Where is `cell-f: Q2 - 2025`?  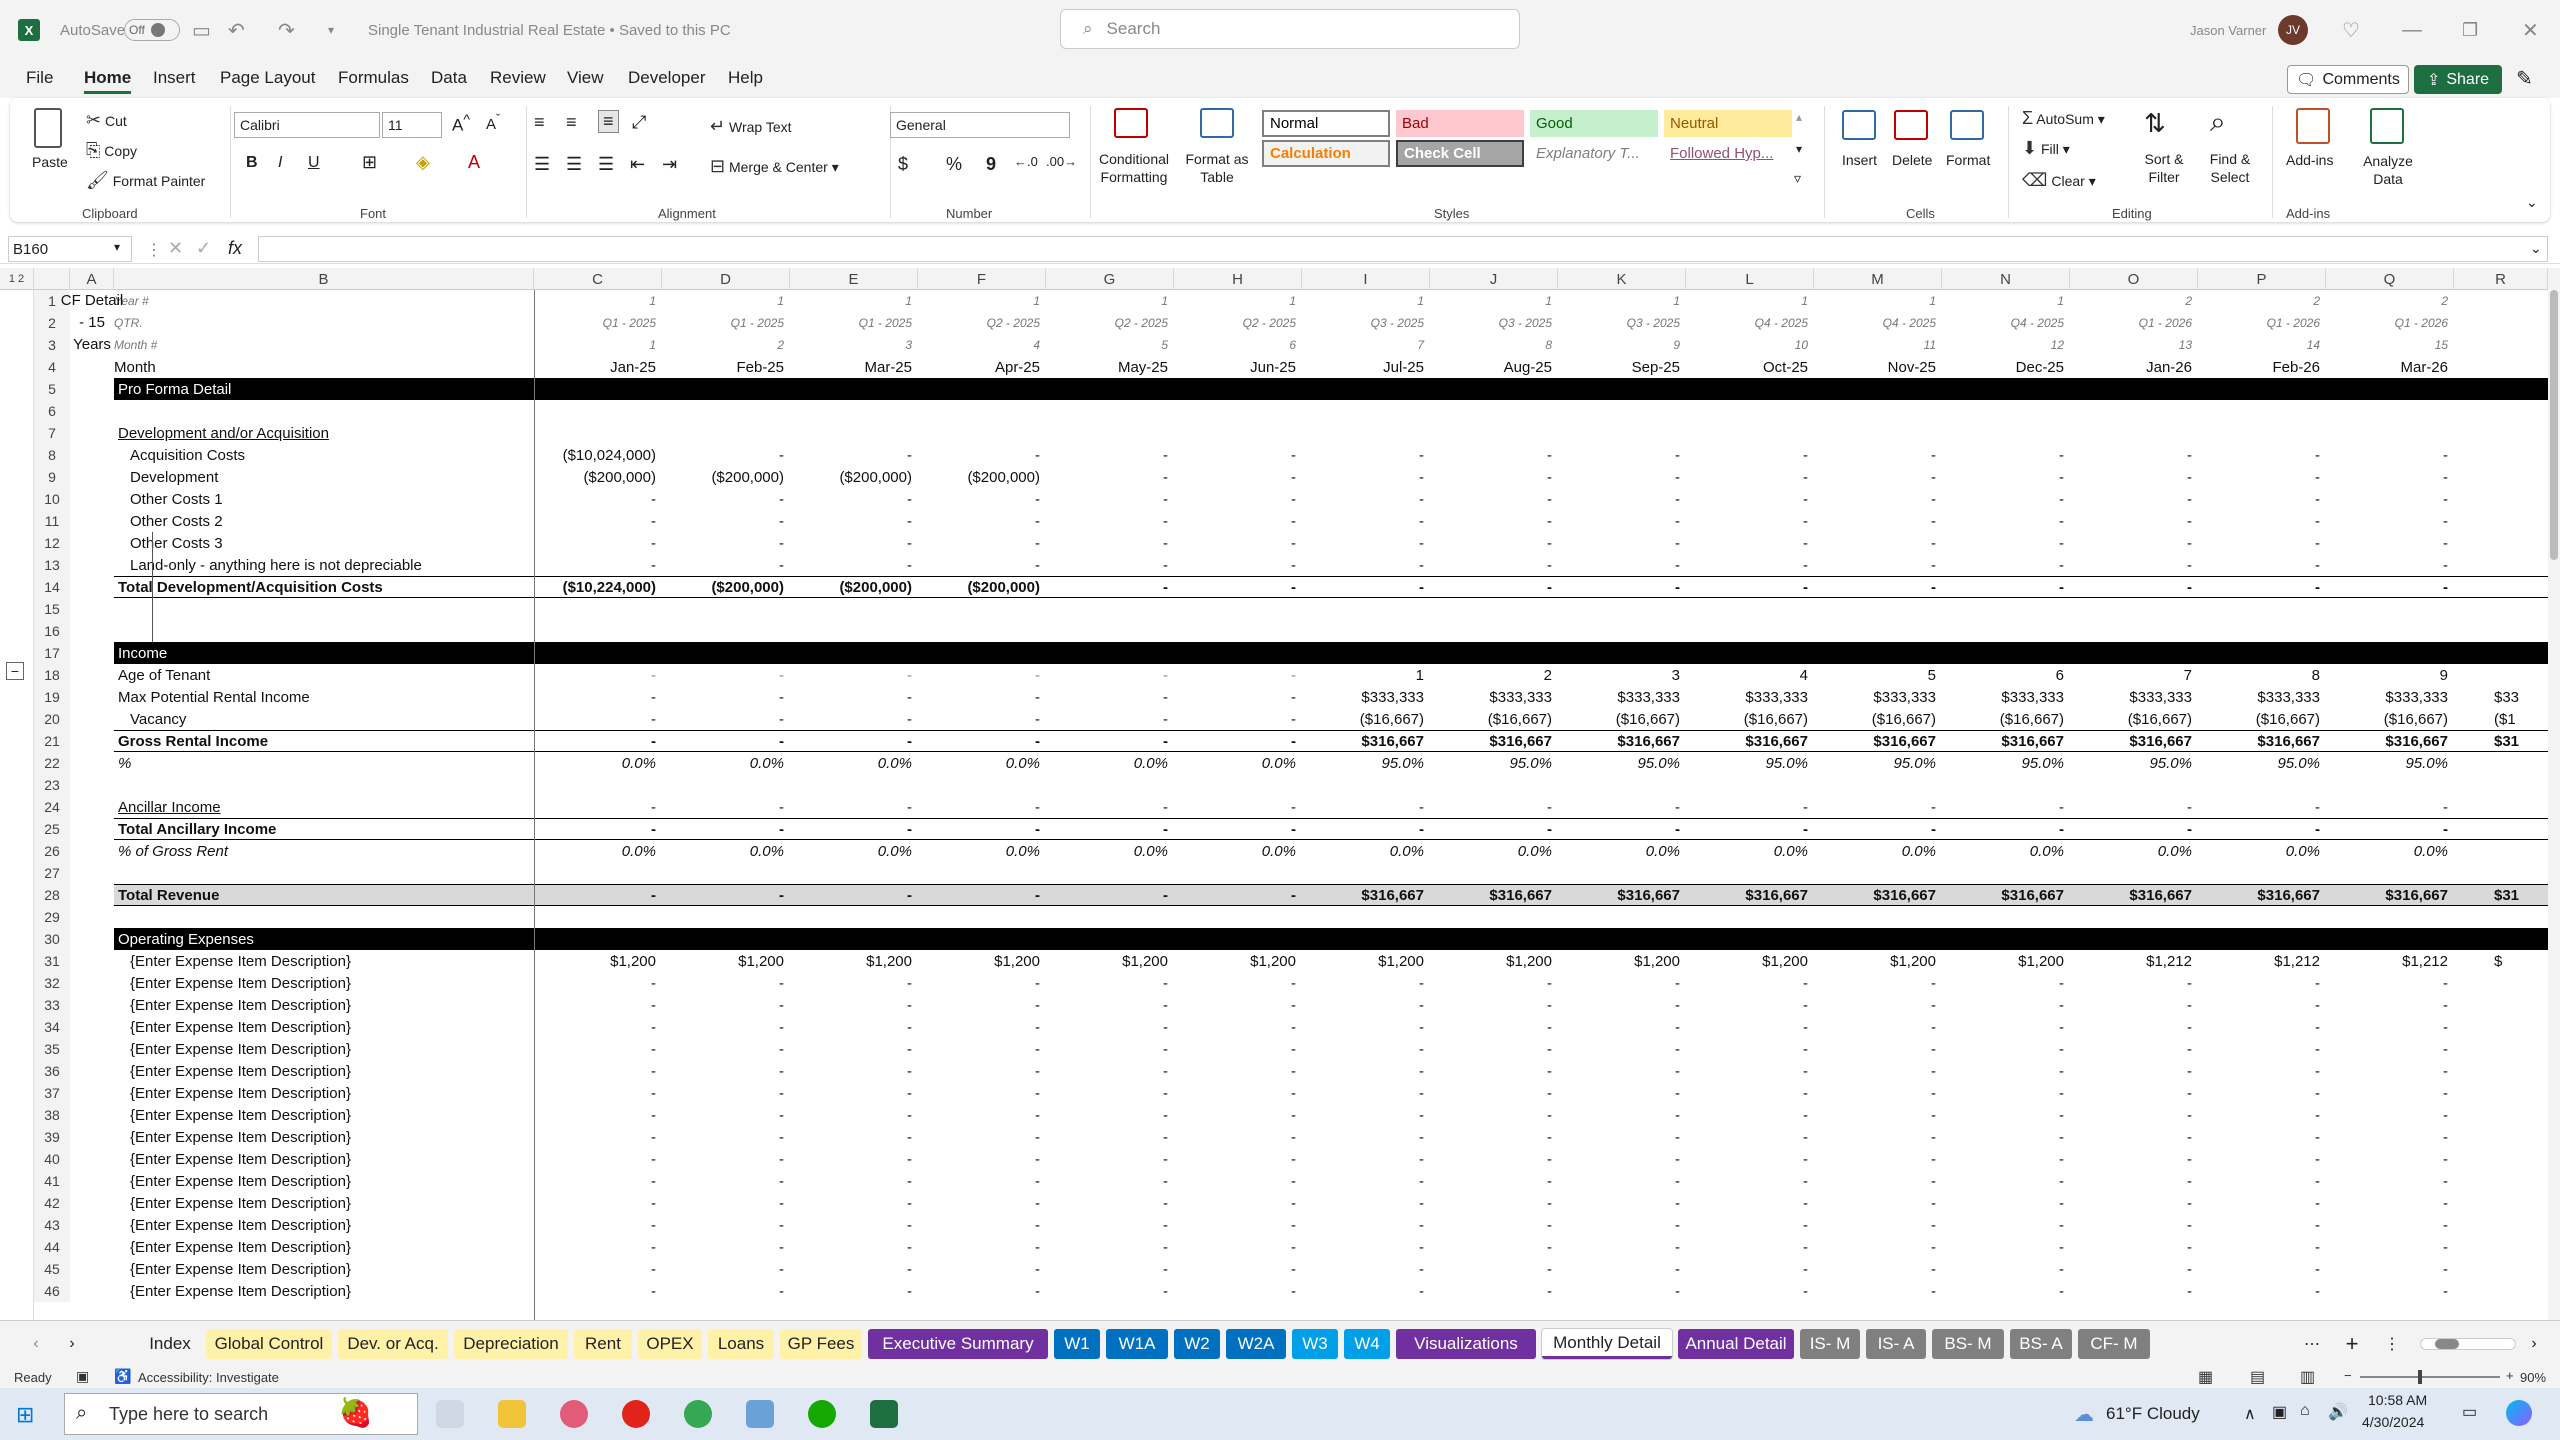
cell-f: Q2 - 2025 is located at coordinates (982, 323).